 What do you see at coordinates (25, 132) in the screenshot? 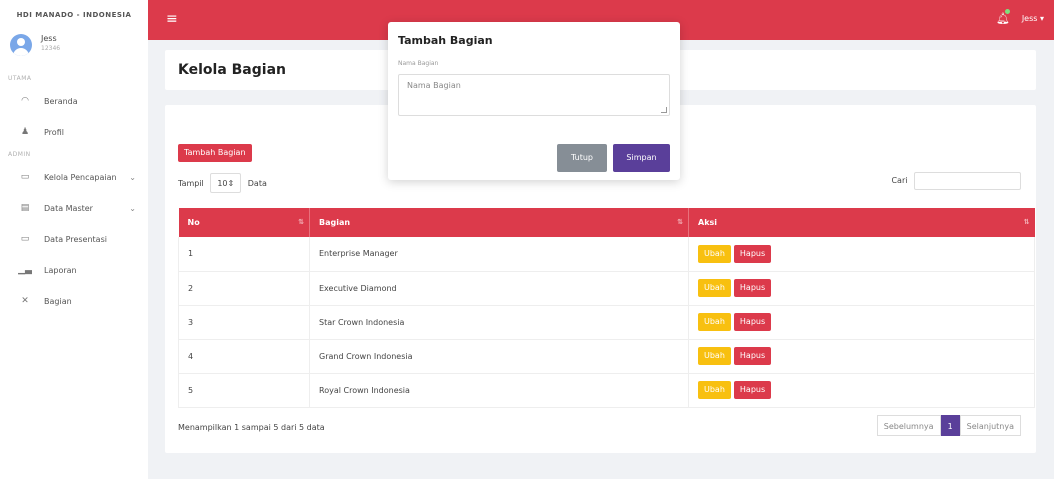
I see `user-icon: ♟` at bounding box center [25, 132].